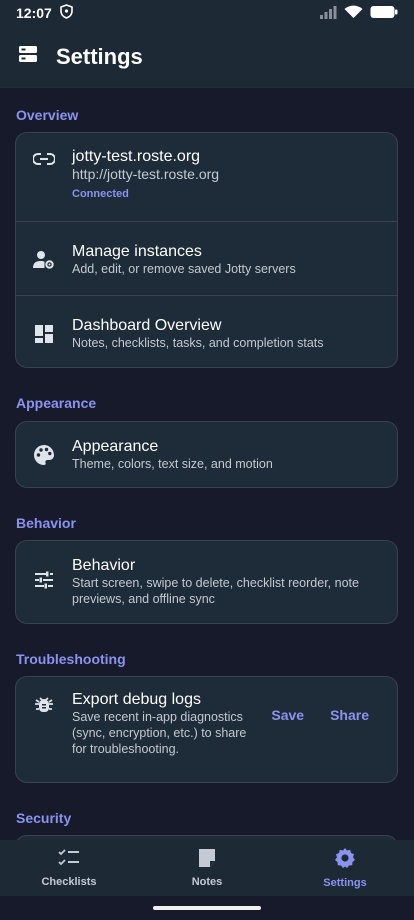 This screenshot has height=920, width=414. What do you see at coordinates (71, 659) in the screenshot?
I see `section-header-troubleshooting: Troubleshooting` at bounding box center [71, 659].